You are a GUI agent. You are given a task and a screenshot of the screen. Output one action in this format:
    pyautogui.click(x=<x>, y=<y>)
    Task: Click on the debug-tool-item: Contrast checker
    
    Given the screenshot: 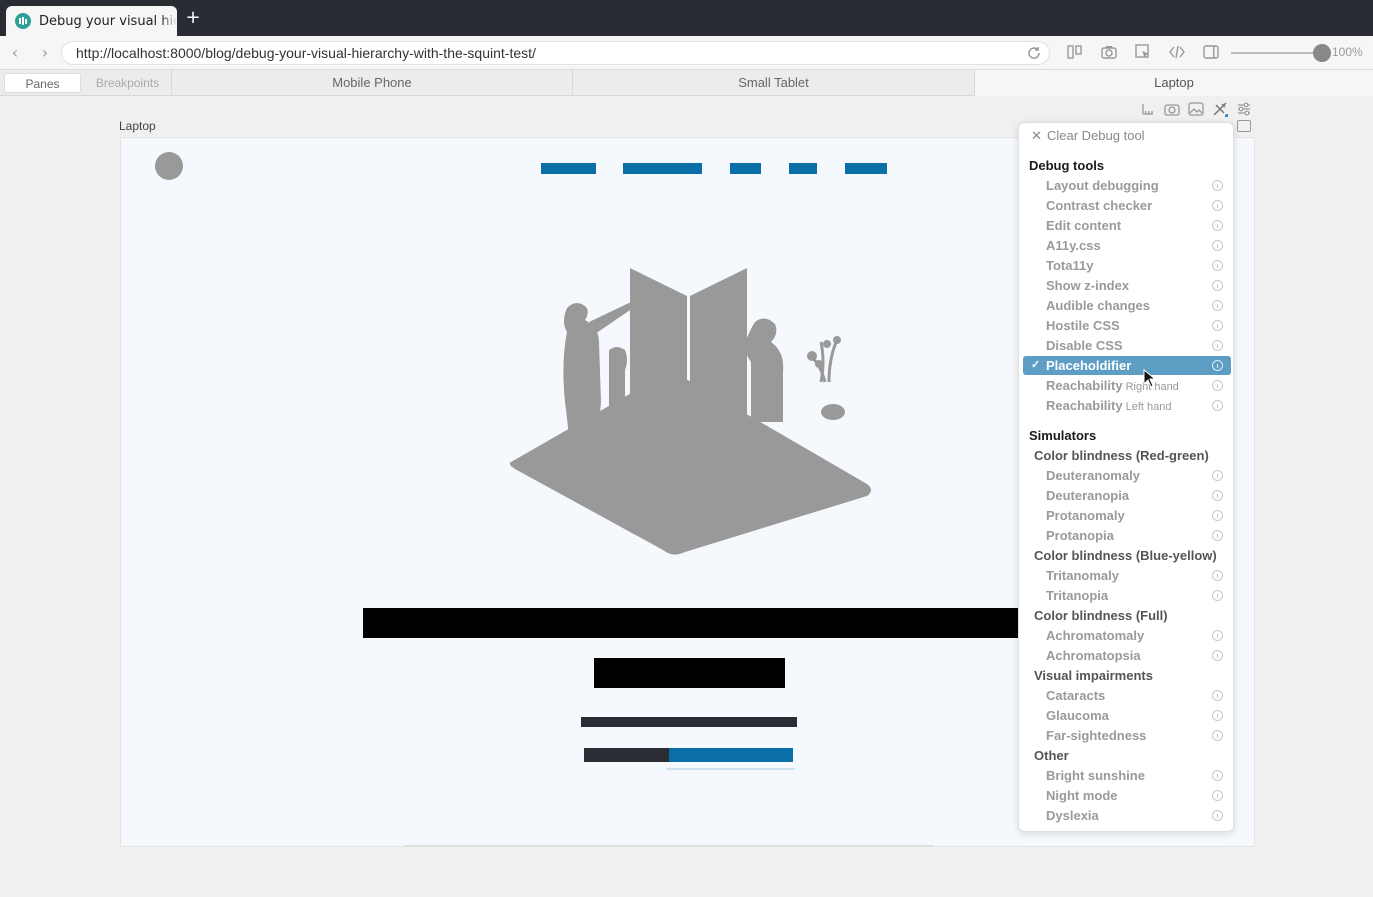 What is the action you would take?
    pyautogui.click(x=1127, y=205)
    